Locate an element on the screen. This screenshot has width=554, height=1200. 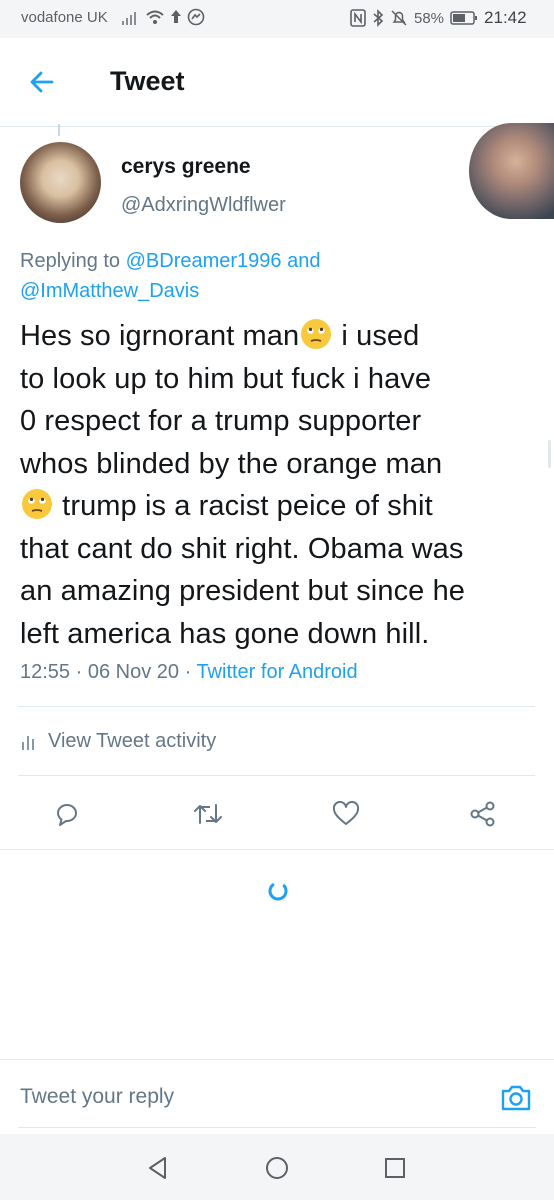
like-icon is located at coordinates (346, 812).